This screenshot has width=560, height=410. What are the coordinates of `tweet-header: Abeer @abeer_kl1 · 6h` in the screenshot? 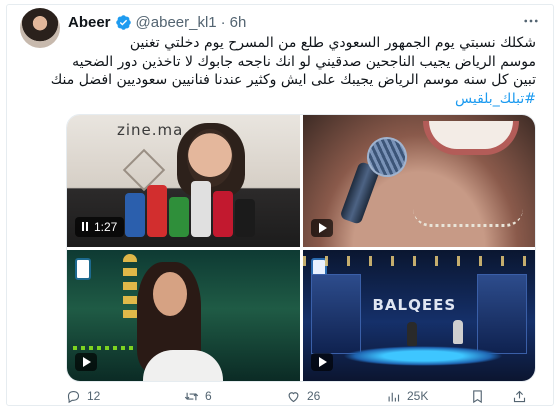 It's located at (157, 22).